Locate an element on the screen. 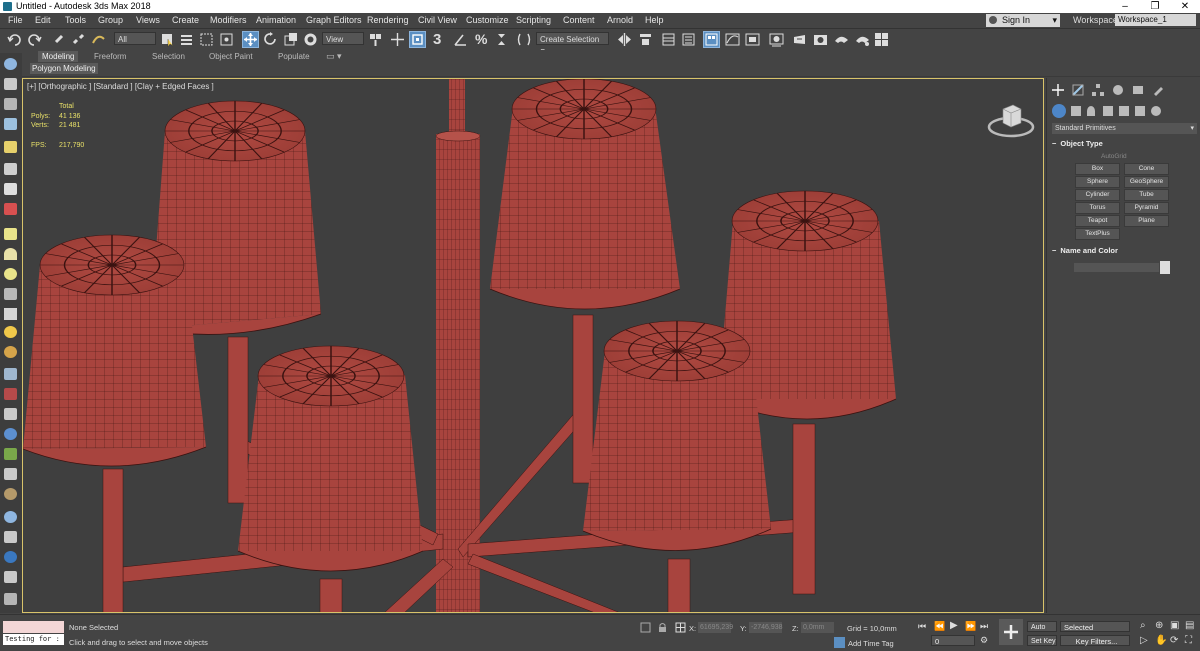 The image size is (1200, 651). orbit-icon: ⟳ is located at coordinates (1174, 640).